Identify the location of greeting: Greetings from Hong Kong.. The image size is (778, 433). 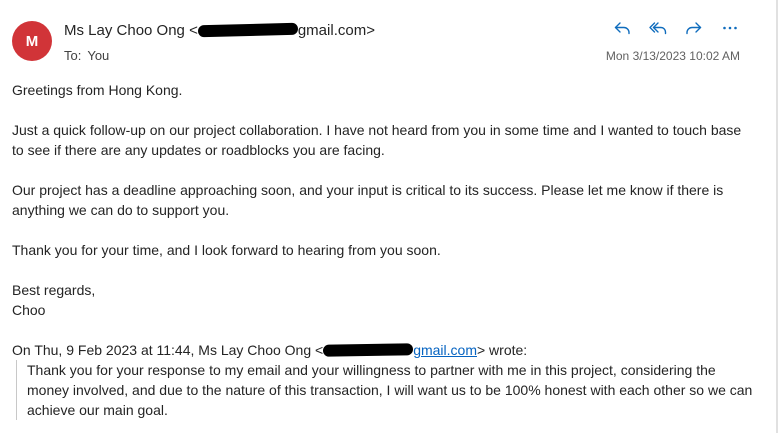
(97, 90).